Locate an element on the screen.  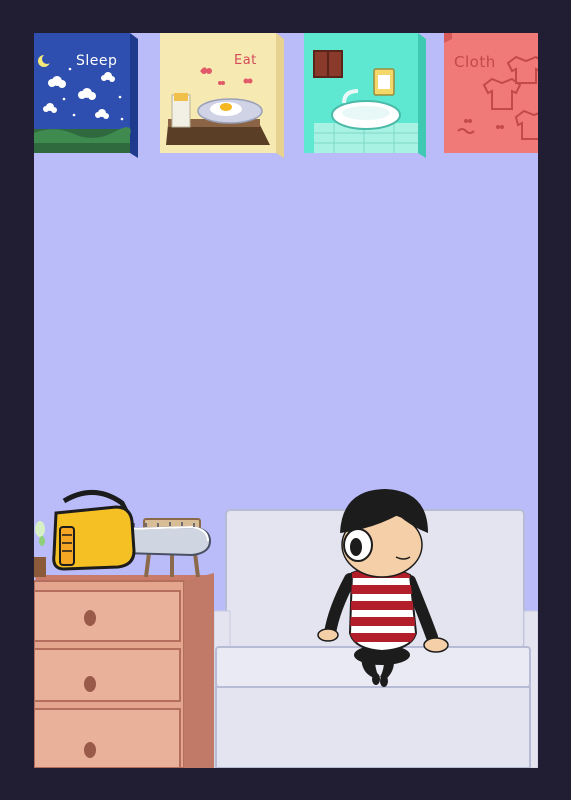
chainsaw-icon is located at coordinates (132, 530).